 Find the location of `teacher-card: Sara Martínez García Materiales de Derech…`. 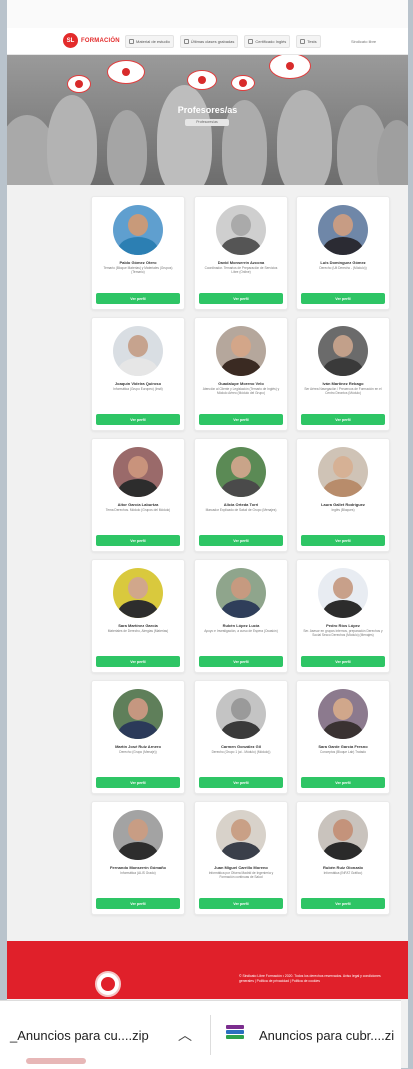

teacher-card: Sara Martínez García Materiales de Derech… is located at coordinates (138, 616).